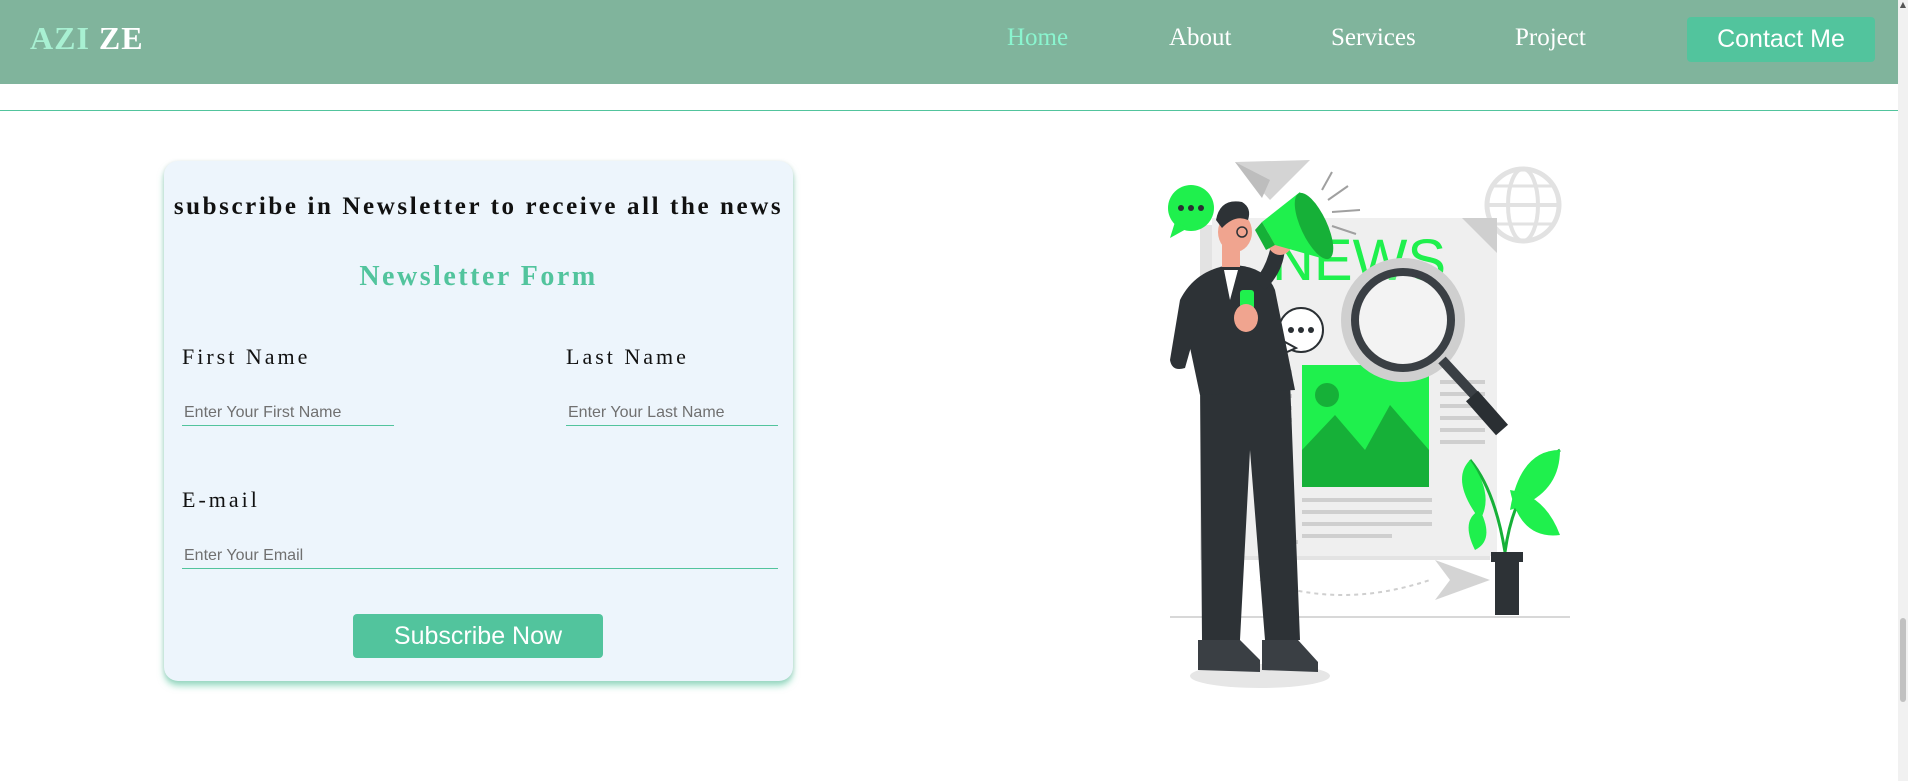 This screenshot has width=1908, height=781. Describe the element at coordinates (221, 499) in the screenshot. I see `email-label: E-mail` at that location.